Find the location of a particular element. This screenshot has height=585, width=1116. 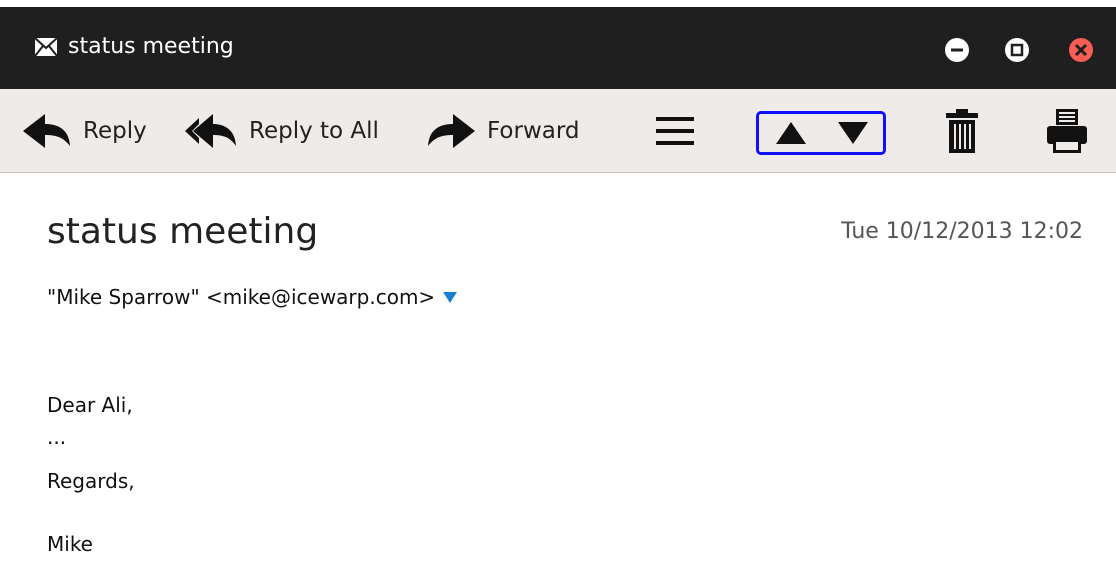

forward-icon is located at coordinates (451, 130).